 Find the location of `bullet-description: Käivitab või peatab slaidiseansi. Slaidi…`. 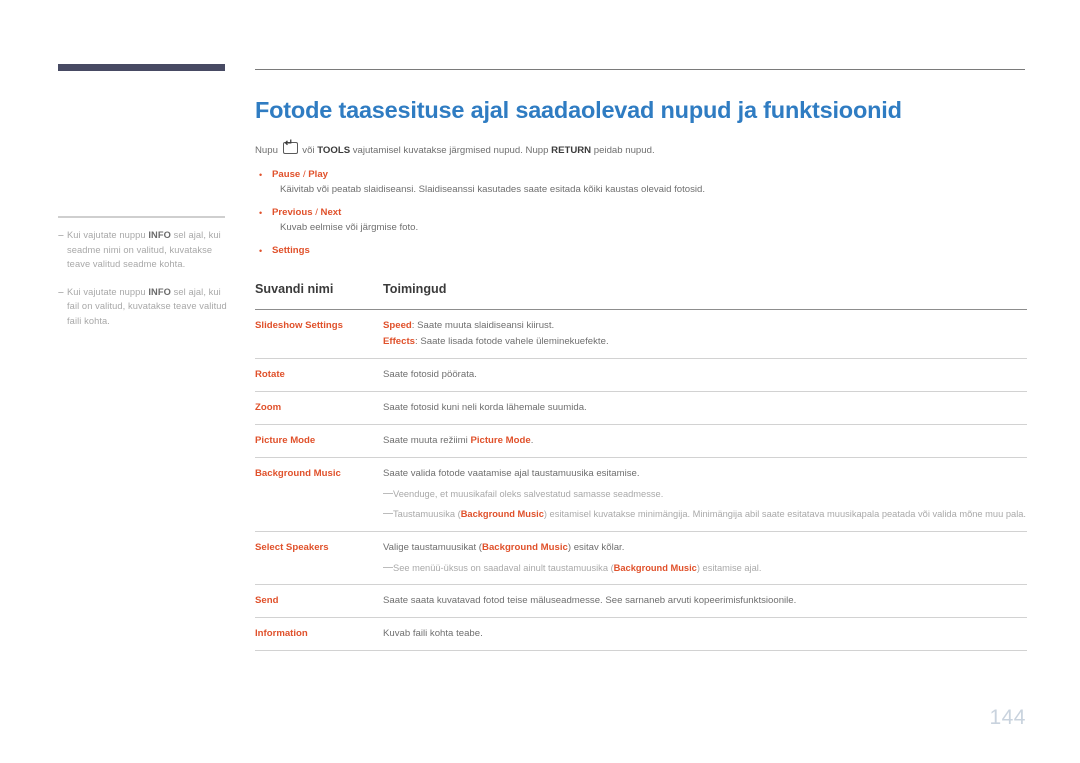

bullet-description: Käivitab või peatab slaidiseansi. Slaidi… is located at coordinates (493, 189).